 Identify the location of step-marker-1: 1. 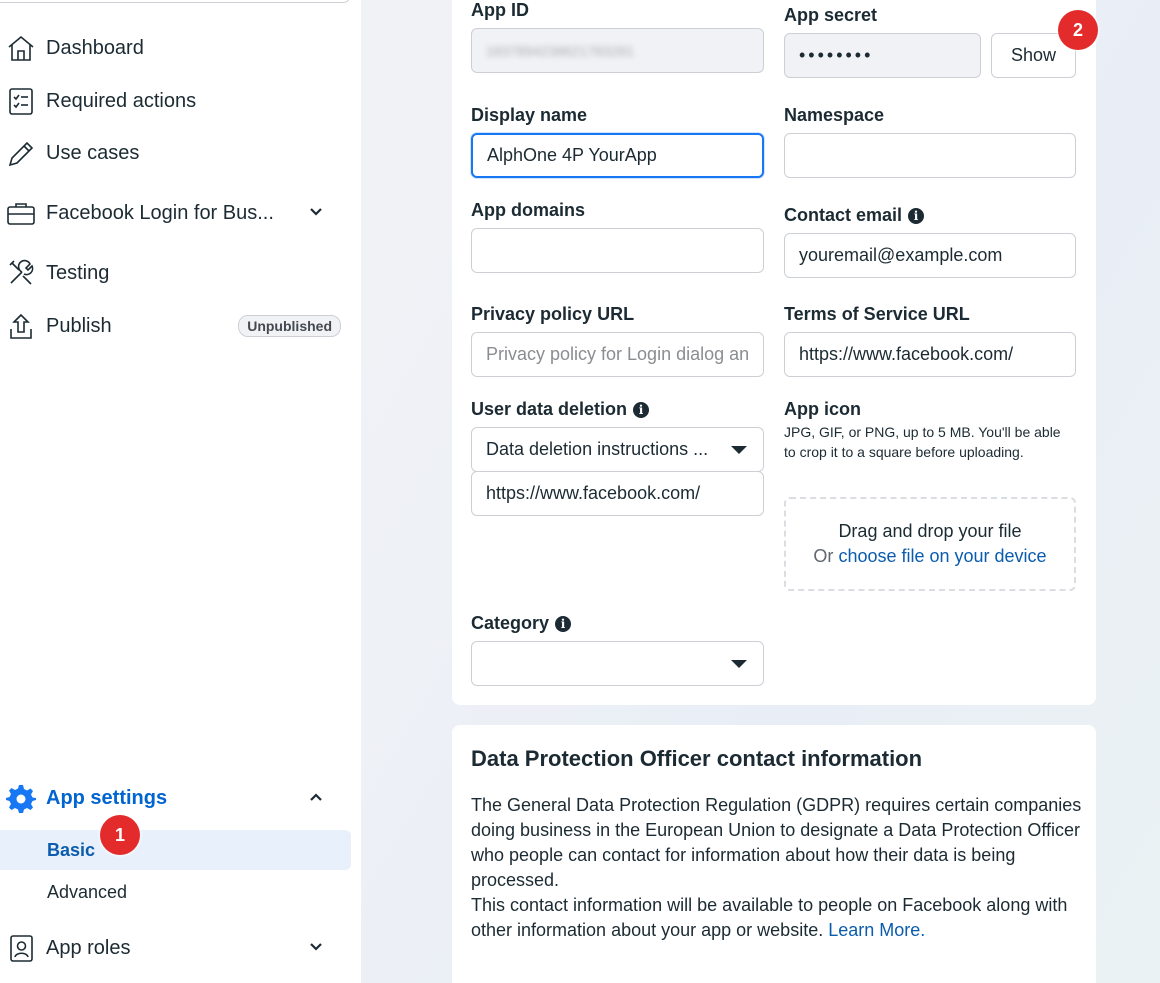
(120, 835).